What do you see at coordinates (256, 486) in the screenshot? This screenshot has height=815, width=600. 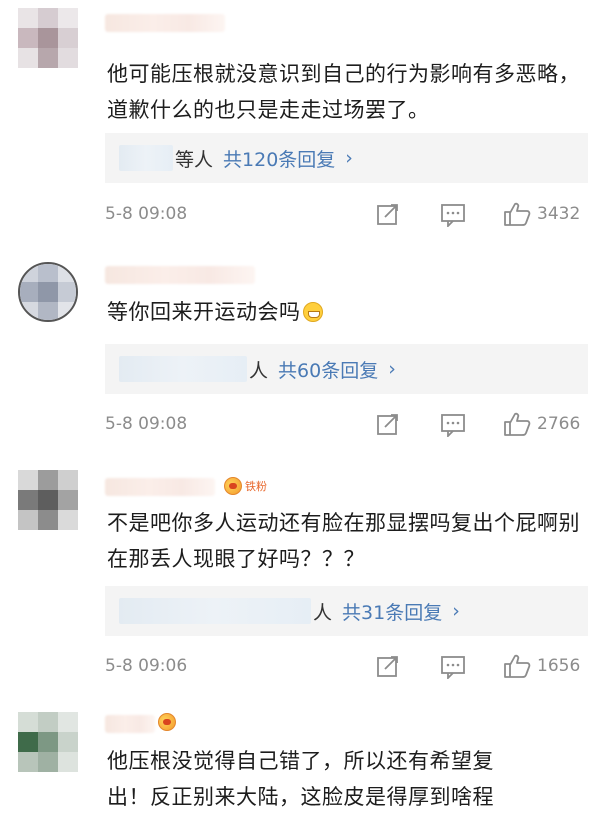 I see `fan-badge-label: 铁粉` at bounding box center [256, 486].